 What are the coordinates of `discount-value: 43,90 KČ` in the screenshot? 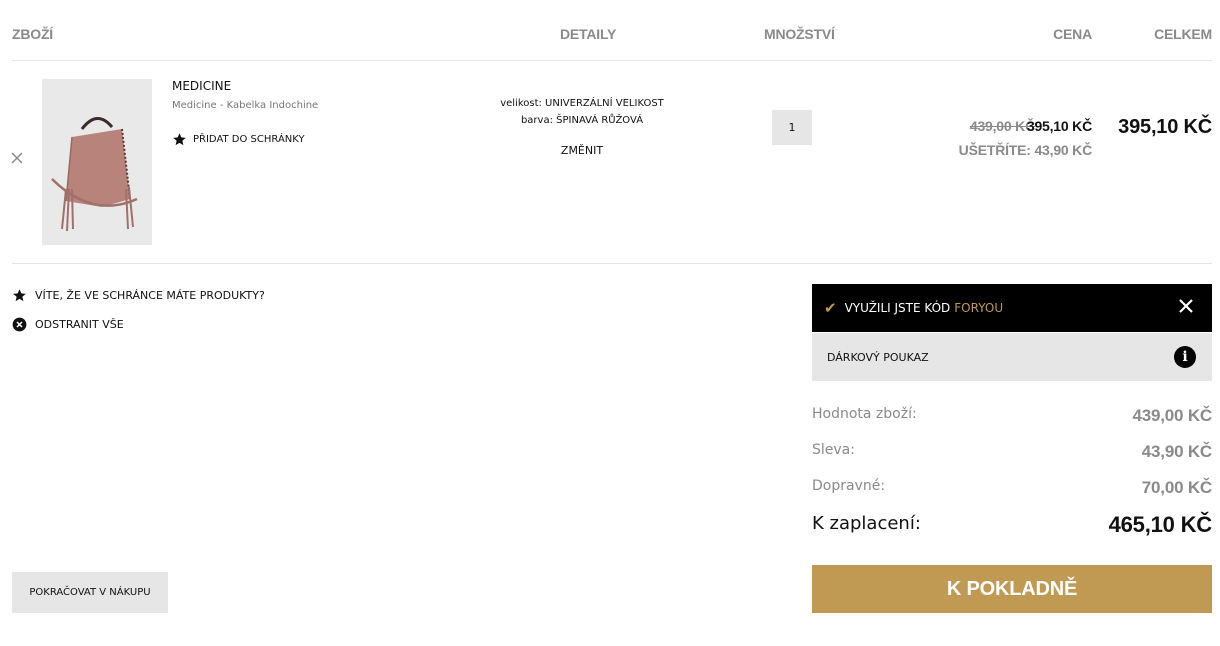 It's located at (1176, 451).